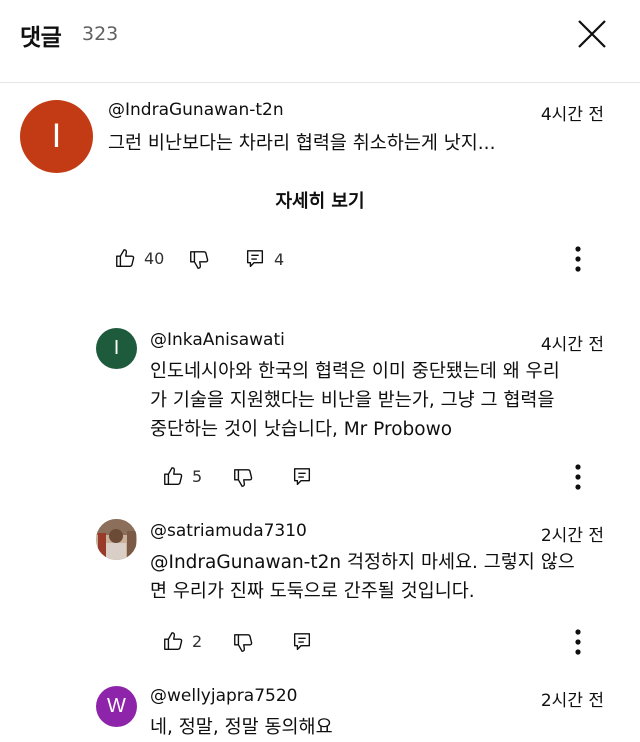 This screenshot has width=640, height=742. I want to click on like-button: 40, so click(139, 258).